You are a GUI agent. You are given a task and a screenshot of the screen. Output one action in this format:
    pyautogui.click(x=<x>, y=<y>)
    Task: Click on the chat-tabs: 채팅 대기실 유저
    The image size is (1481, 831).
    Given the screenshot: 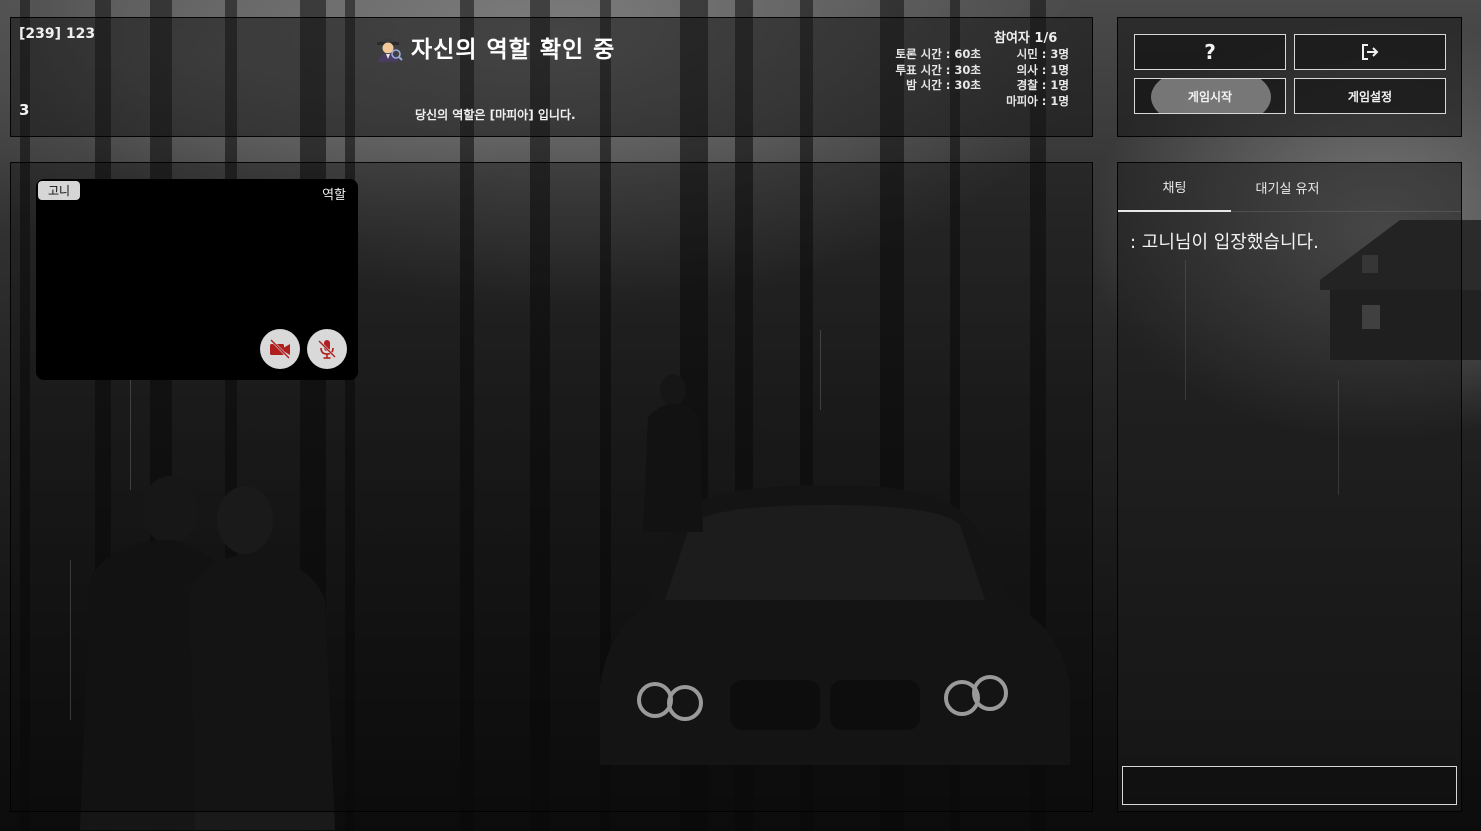 What is the action you would take?
    pyautogui.click(x=1289, y=187)
    